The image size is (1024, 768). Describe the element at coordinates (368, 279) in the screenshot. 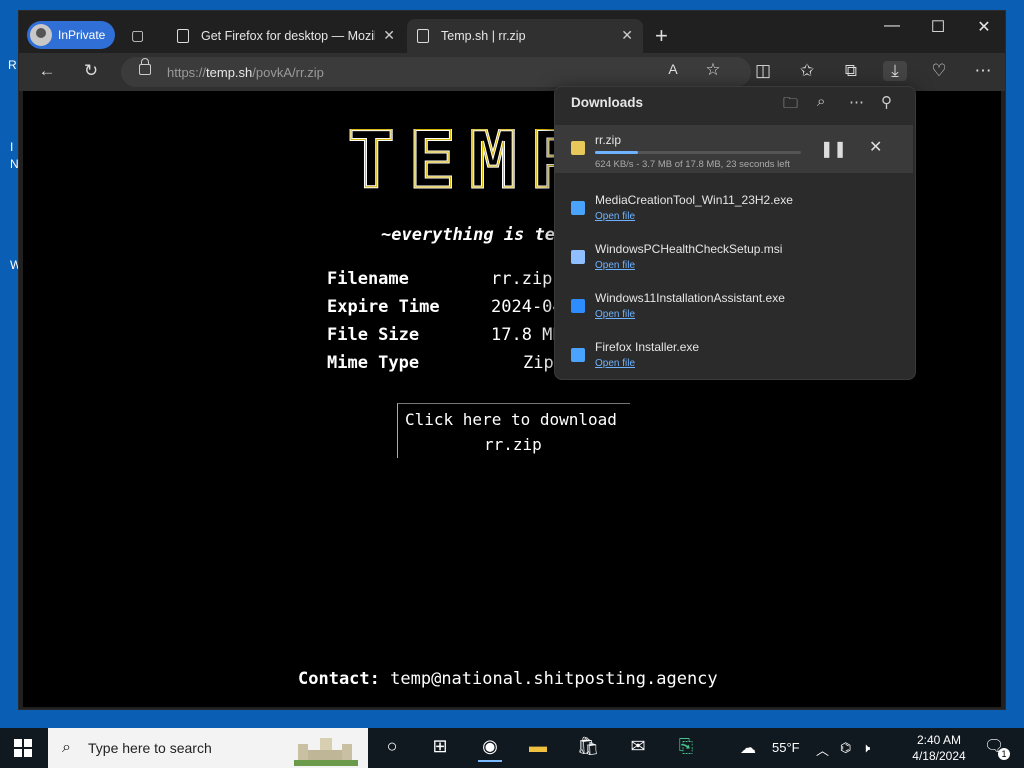

I see `filename-label: Filename` at that location.